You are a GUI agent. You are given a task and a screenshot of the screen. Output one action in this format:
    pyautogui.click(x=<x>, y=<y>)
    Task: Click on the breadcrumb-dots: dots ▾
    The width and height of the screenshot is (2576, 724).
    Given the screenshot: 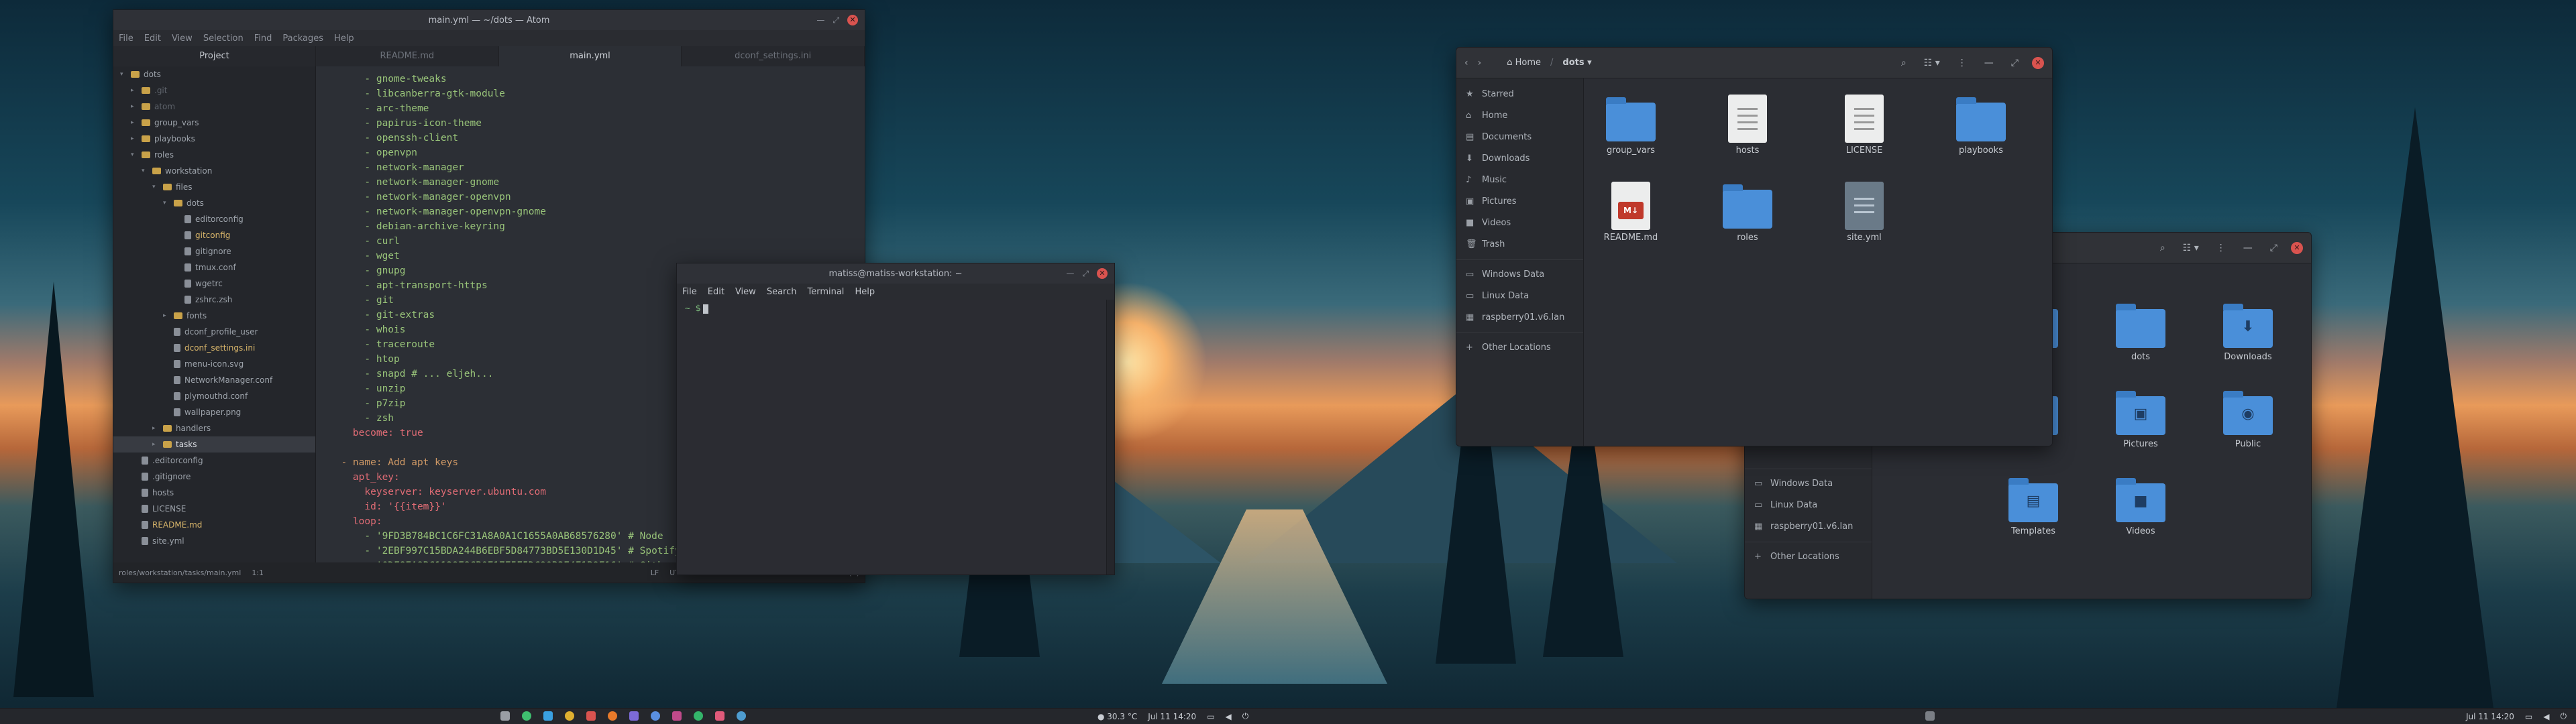 What is the action you would take?
    pyautogui.click(x=1576, y=63)
    